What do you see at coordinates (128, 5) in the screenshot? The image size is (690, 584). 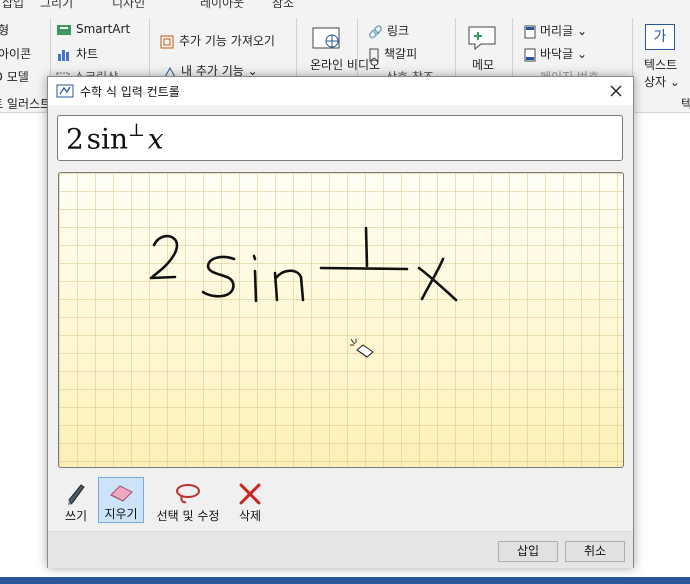 I see `tab-design: 디자인` at bounding box center [128, 5].